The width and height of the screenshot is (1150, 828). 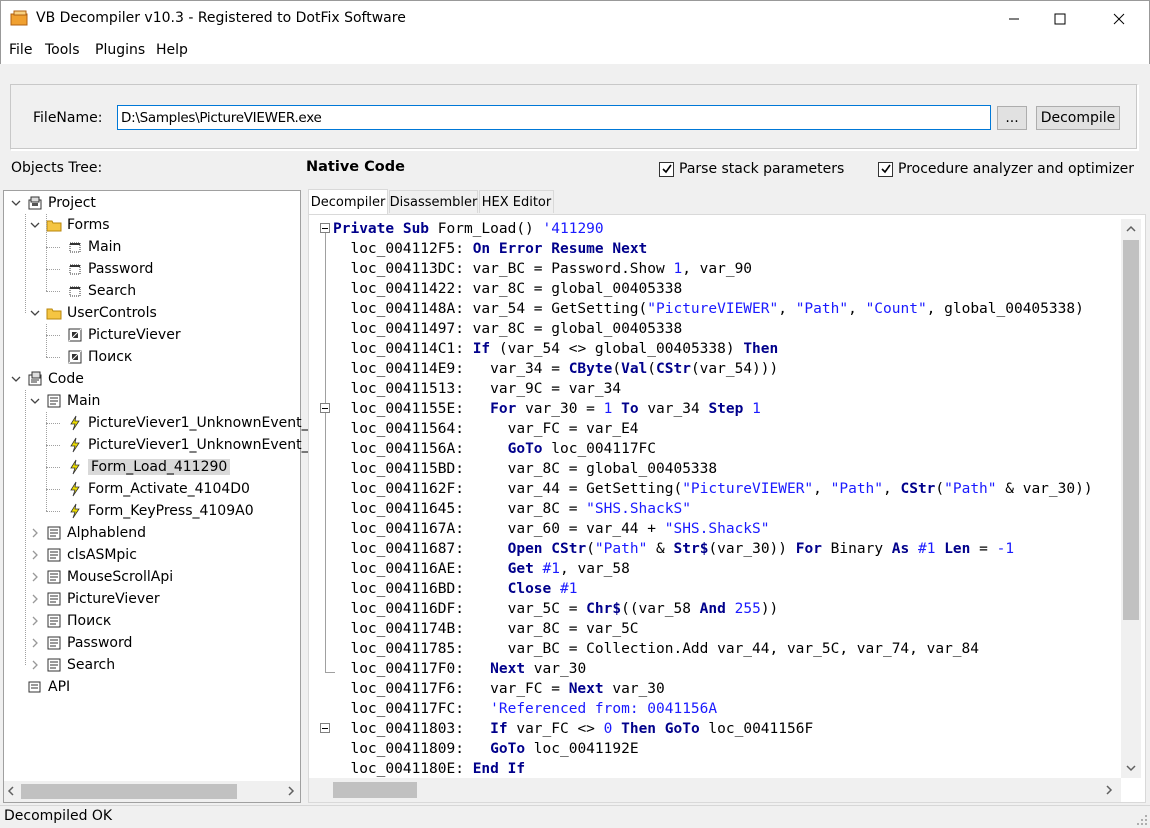 I want to click on code-line: loc_00411513: var_9C = var_34, so click(x=713, y=389).